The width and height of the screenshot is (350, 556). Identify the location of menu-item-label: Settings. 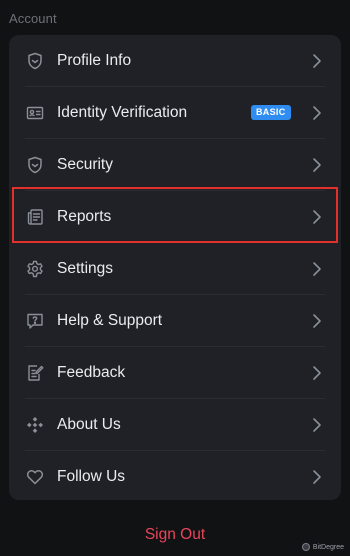
(85, 268).